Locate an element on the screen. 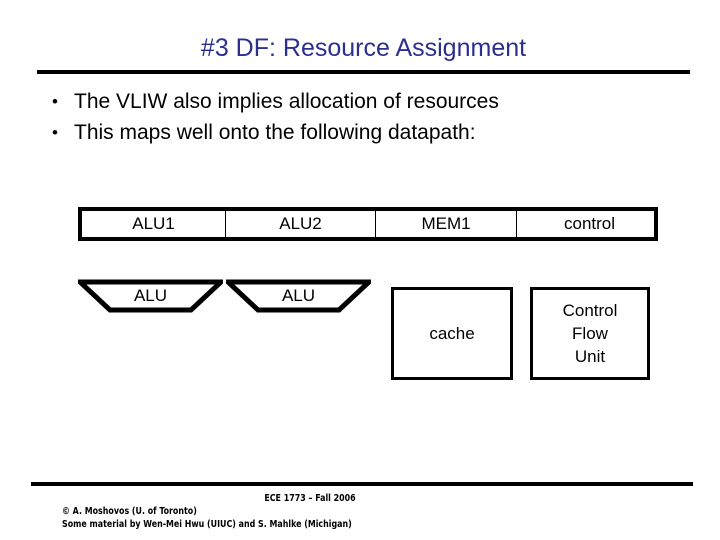  cache-box: cache is located at coordinates (452, 333).